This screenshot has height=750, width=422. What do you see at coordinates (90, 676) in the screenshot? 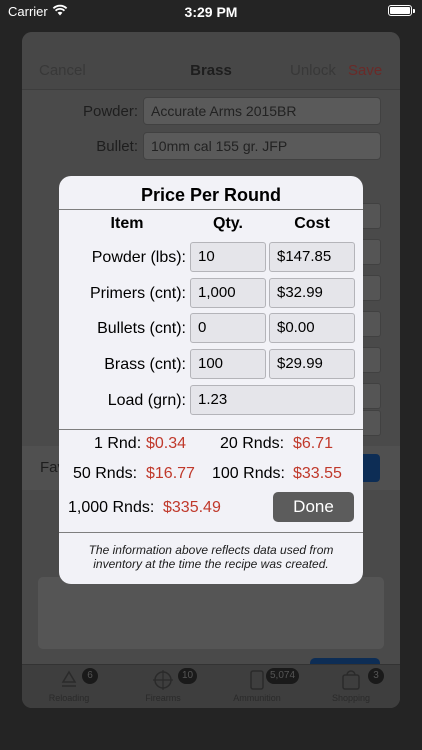
I see `tab-badge: 6` at bounding box center [90, 676].